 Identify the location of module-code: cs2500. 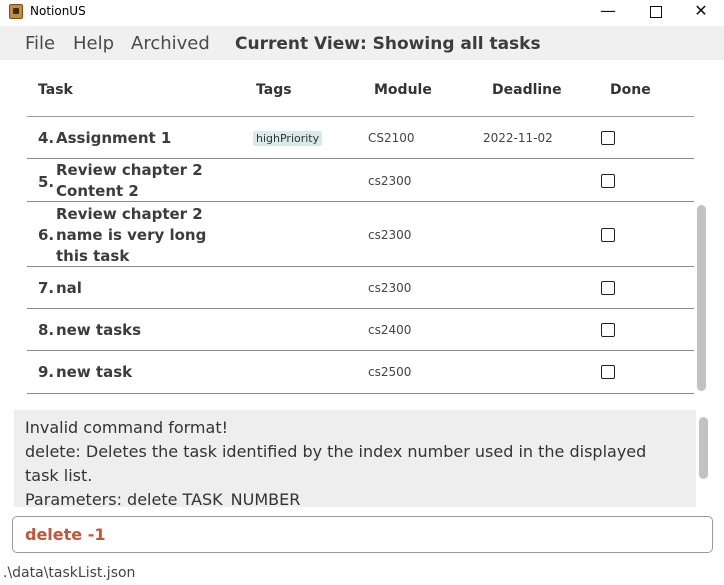
(390, 372).